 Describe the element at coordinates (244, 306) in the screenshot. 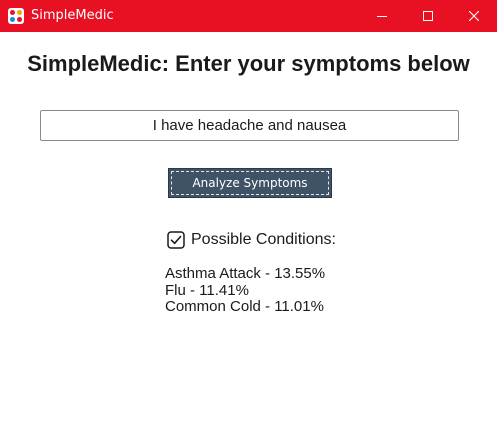

I see `result-item: Common Cold - 11.01%` at that location.